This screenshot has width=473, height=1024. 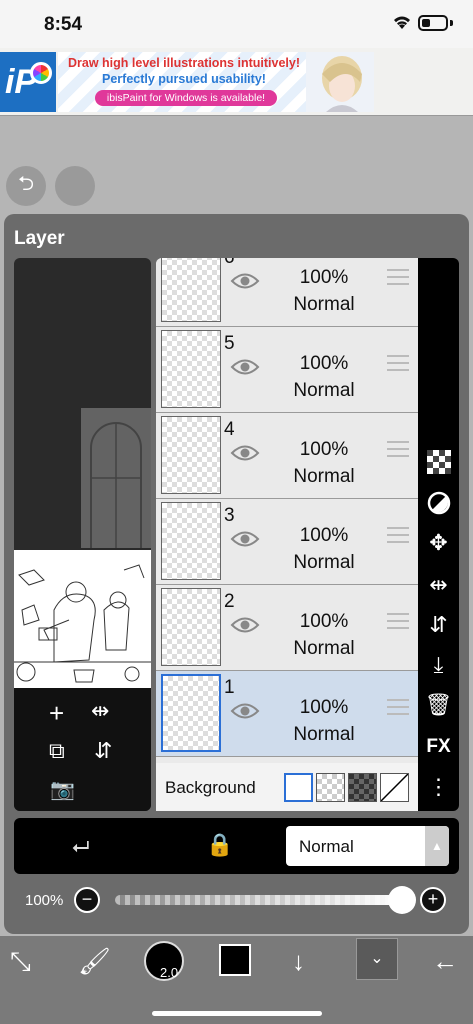 I want to click on undo-icon: ⮌, so click(x=26, y=184).